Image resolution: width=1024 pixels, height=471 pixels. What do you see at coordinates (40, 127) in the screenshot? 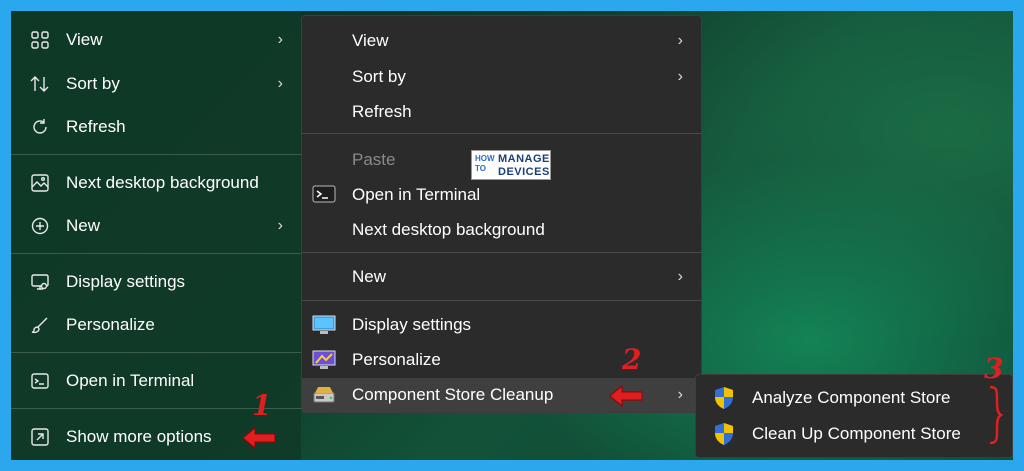
I see `refresh-icon` at bounding box center [40, 127].